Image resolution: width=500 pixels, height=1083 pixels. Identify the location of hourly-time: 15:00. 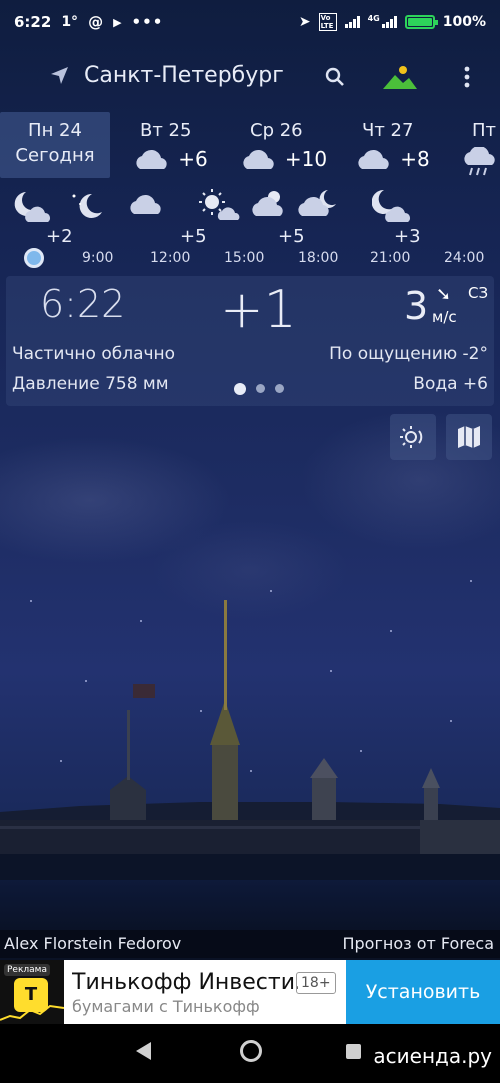
(244, 258).